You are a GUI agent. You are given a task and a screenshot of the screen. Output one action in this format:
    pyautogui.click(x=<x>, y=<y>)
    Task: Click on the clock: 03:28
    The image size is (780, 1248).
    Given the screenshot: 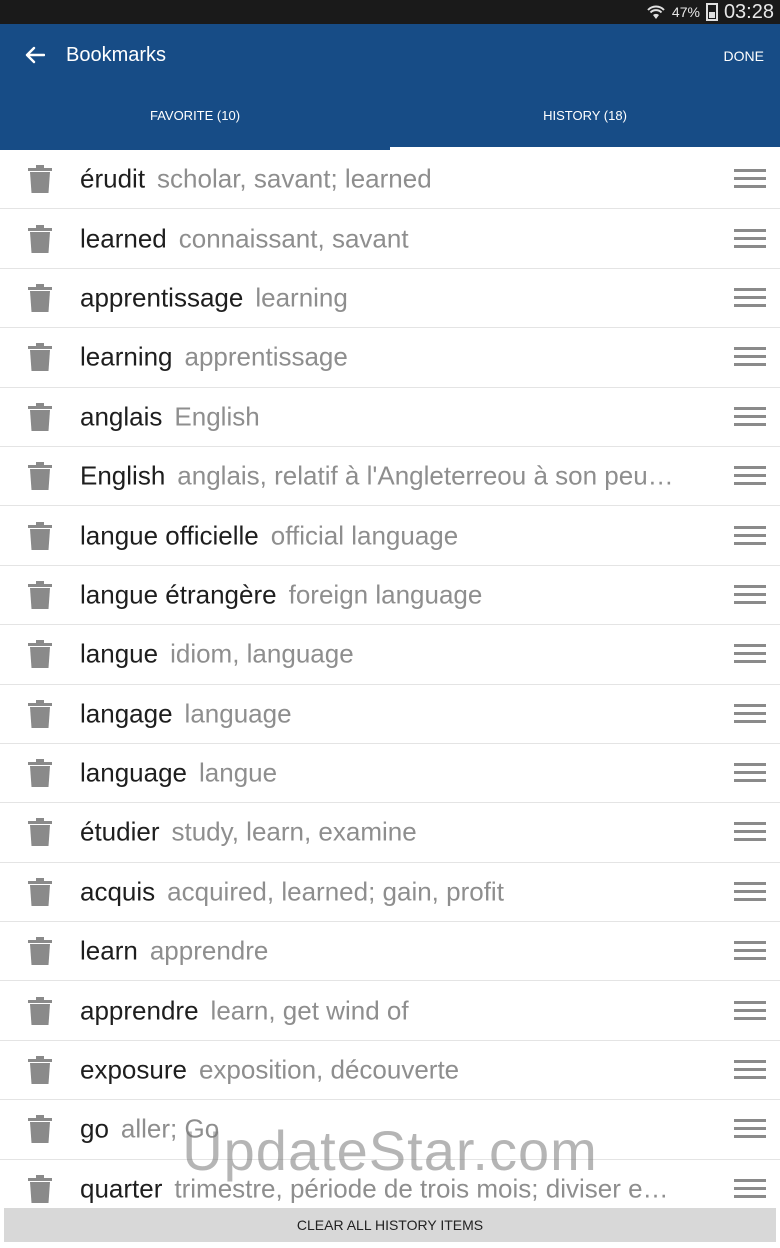 What is the action you would take?
    pyautogui.click(x=748, y=11)
    